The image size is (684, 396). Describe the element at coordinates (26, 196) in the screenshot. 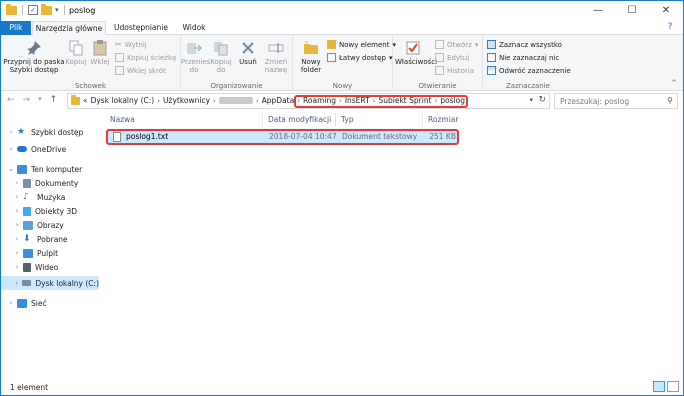

I see `music-note-icon: ♪` at that location.